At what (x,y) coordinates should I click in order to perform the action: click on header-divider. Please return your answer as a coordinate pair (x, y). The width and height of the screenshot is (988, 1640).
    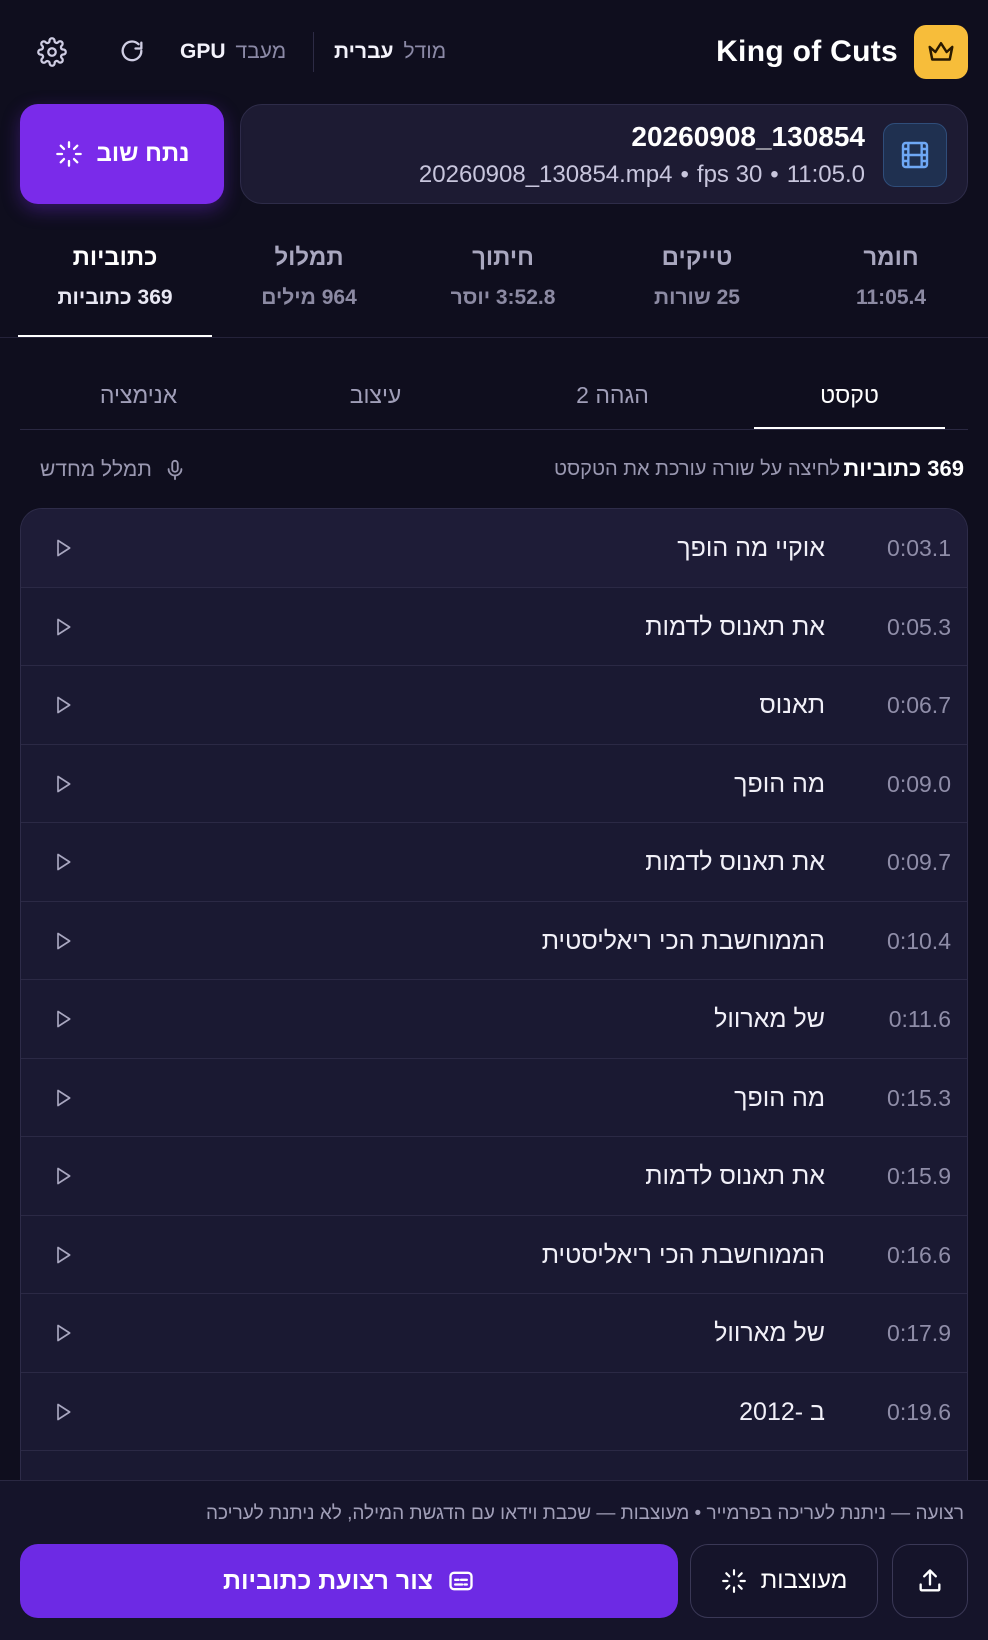
    Looking at the image, I should click on (313, 52).